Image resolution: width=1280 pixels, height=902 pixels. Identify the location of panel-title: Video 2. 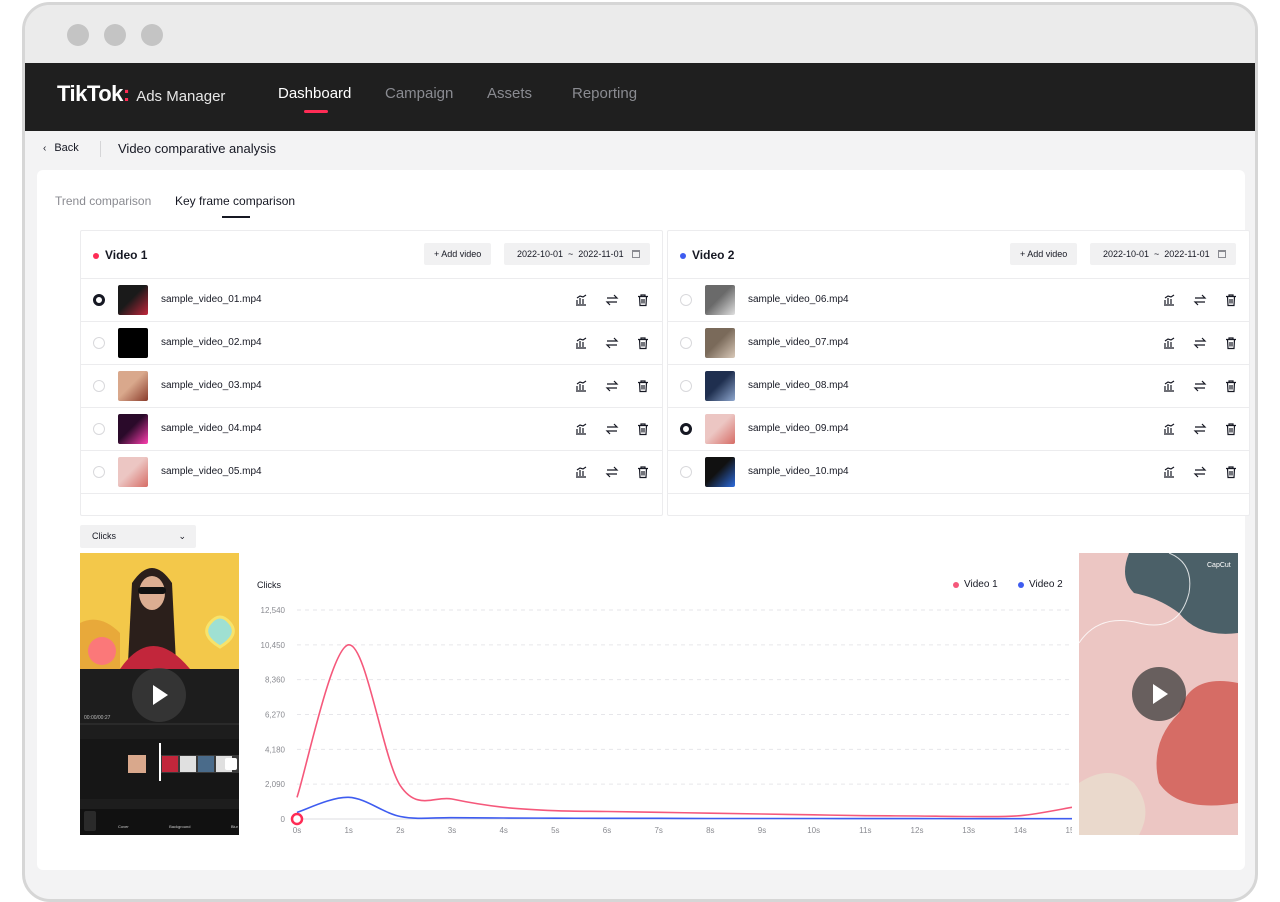
(713, 255).